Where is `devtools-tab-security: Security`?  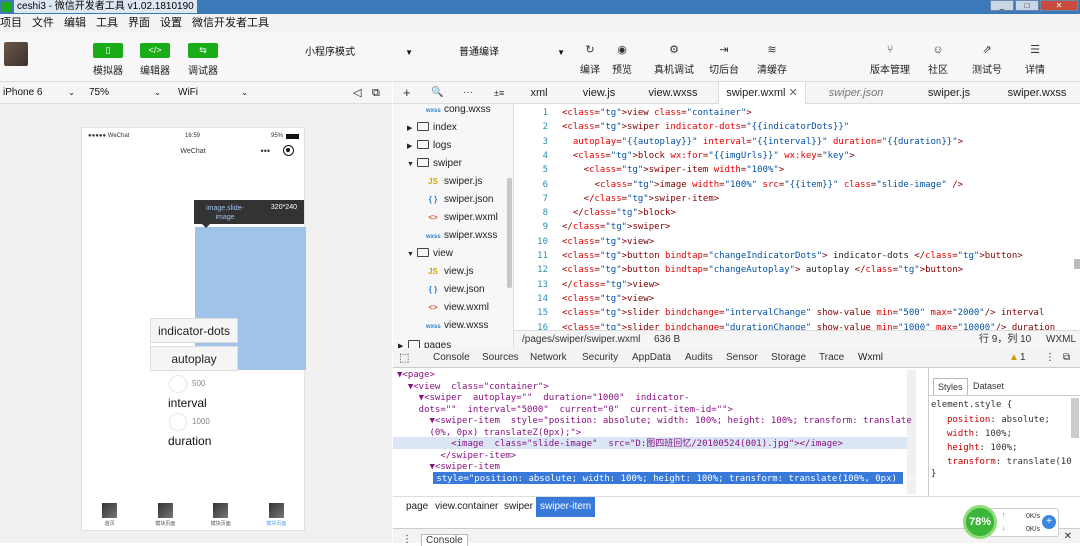 devtools-tab-security: Security is located at coordinates (600, 358).